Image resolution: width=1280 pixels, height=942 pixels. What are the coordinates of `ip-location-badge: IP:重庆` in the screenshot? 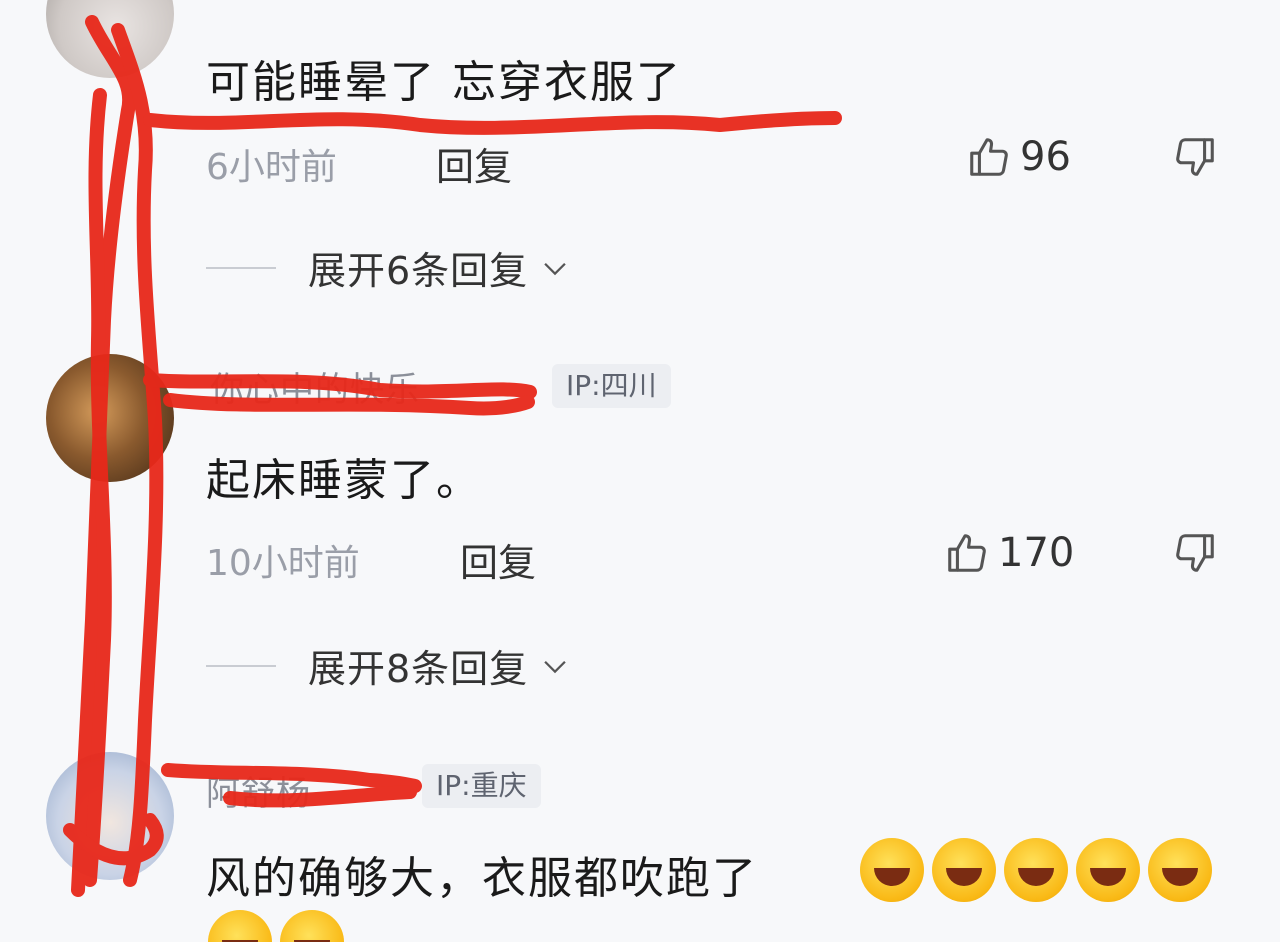 It's located at (481, 786).